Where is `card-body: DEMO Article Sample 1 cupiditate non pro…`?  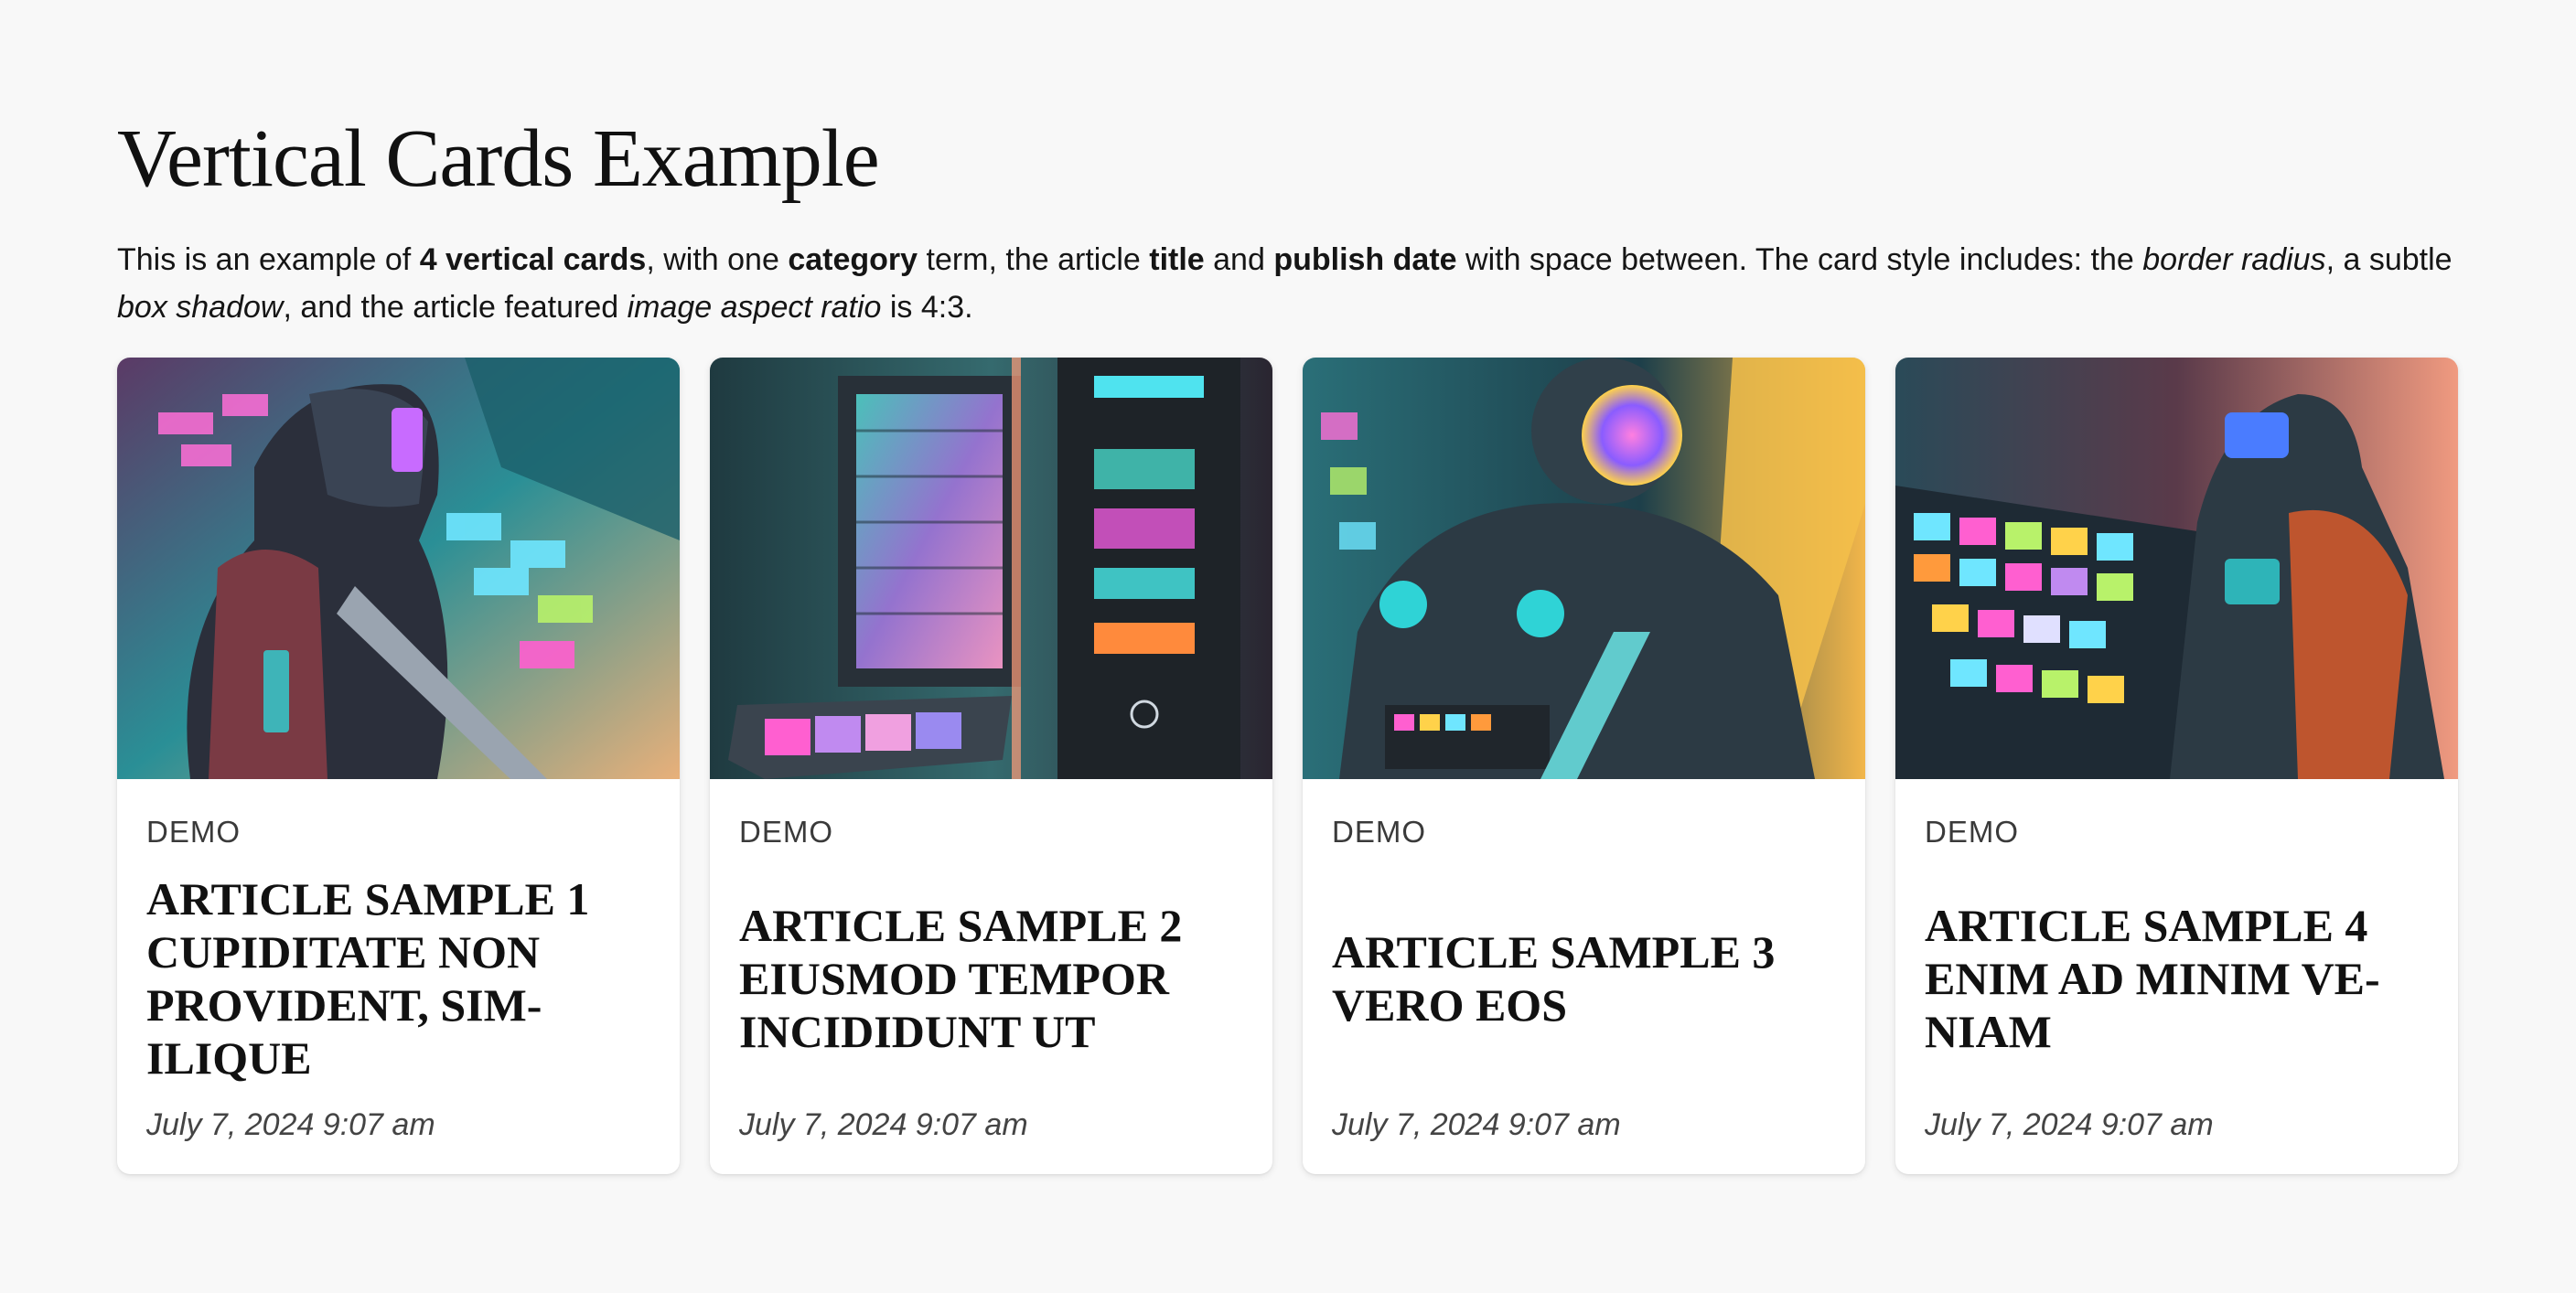
card-body: DEMO Article Sample 1 cupiditate non pro… is located at coordinates (398, 976).